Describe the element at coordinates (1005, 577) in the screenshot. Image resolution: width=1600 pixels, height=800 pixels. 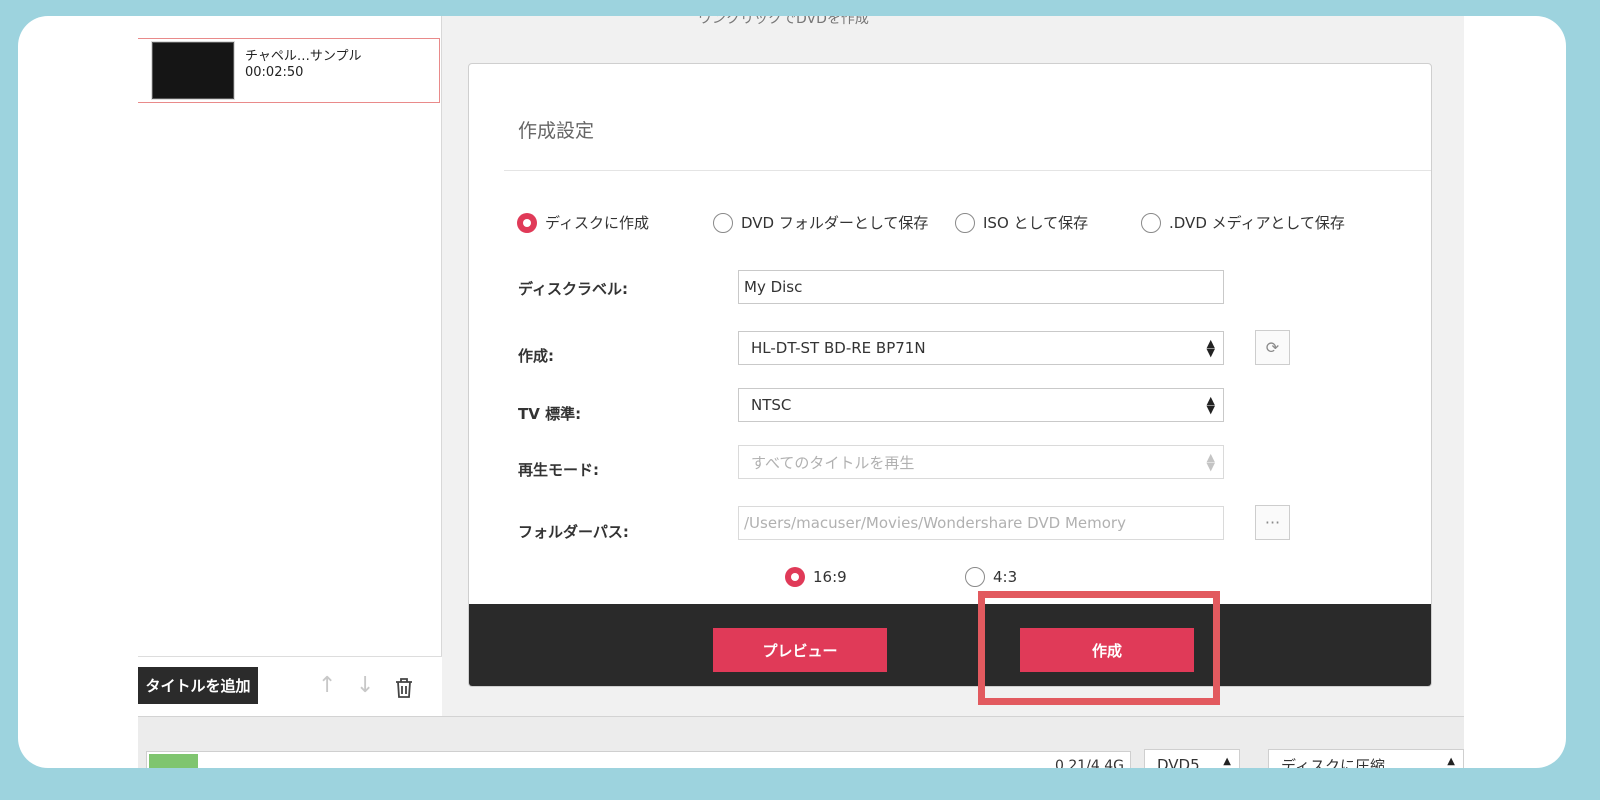
I see `aspect-label: 4:3` at that location.